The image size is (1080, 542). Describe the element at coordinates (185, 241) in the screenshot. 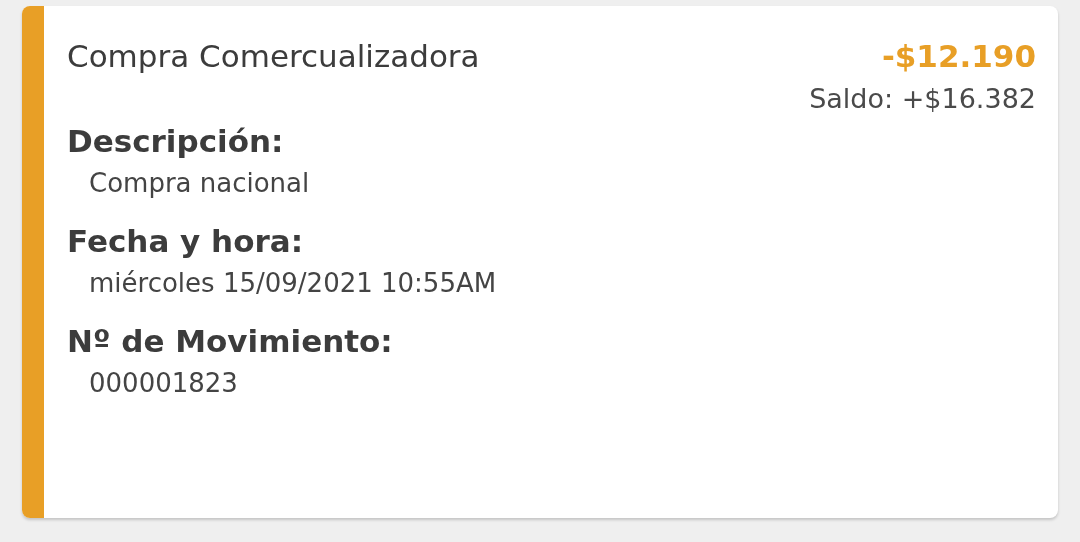

I see `field-label: Fecha y hora:` at that location.